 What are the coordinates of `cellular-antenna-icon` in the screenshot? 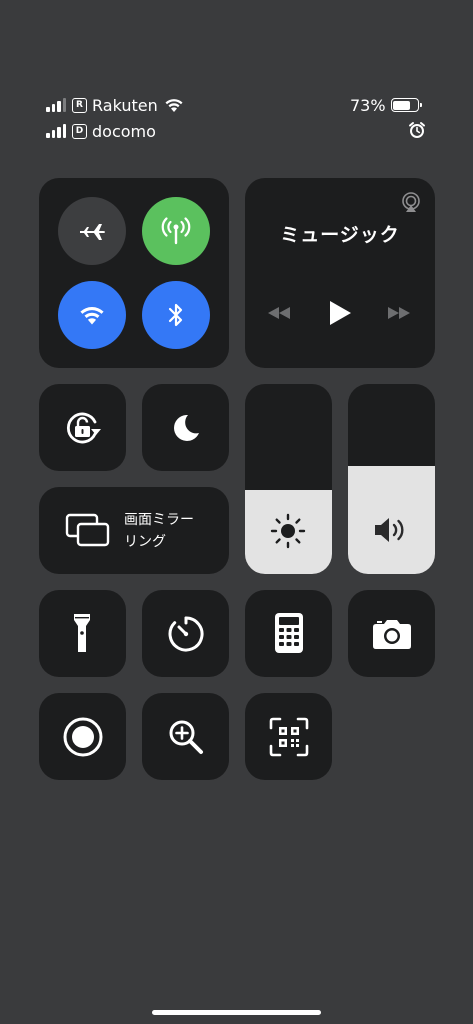 It's located at (176, 231).